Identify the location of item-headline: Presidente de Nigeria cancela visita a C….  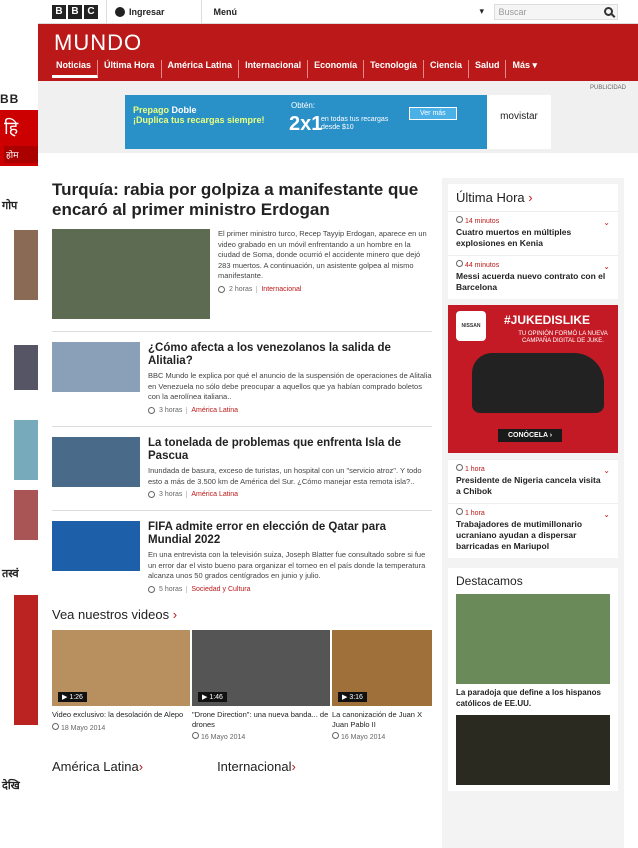
(531, 486).